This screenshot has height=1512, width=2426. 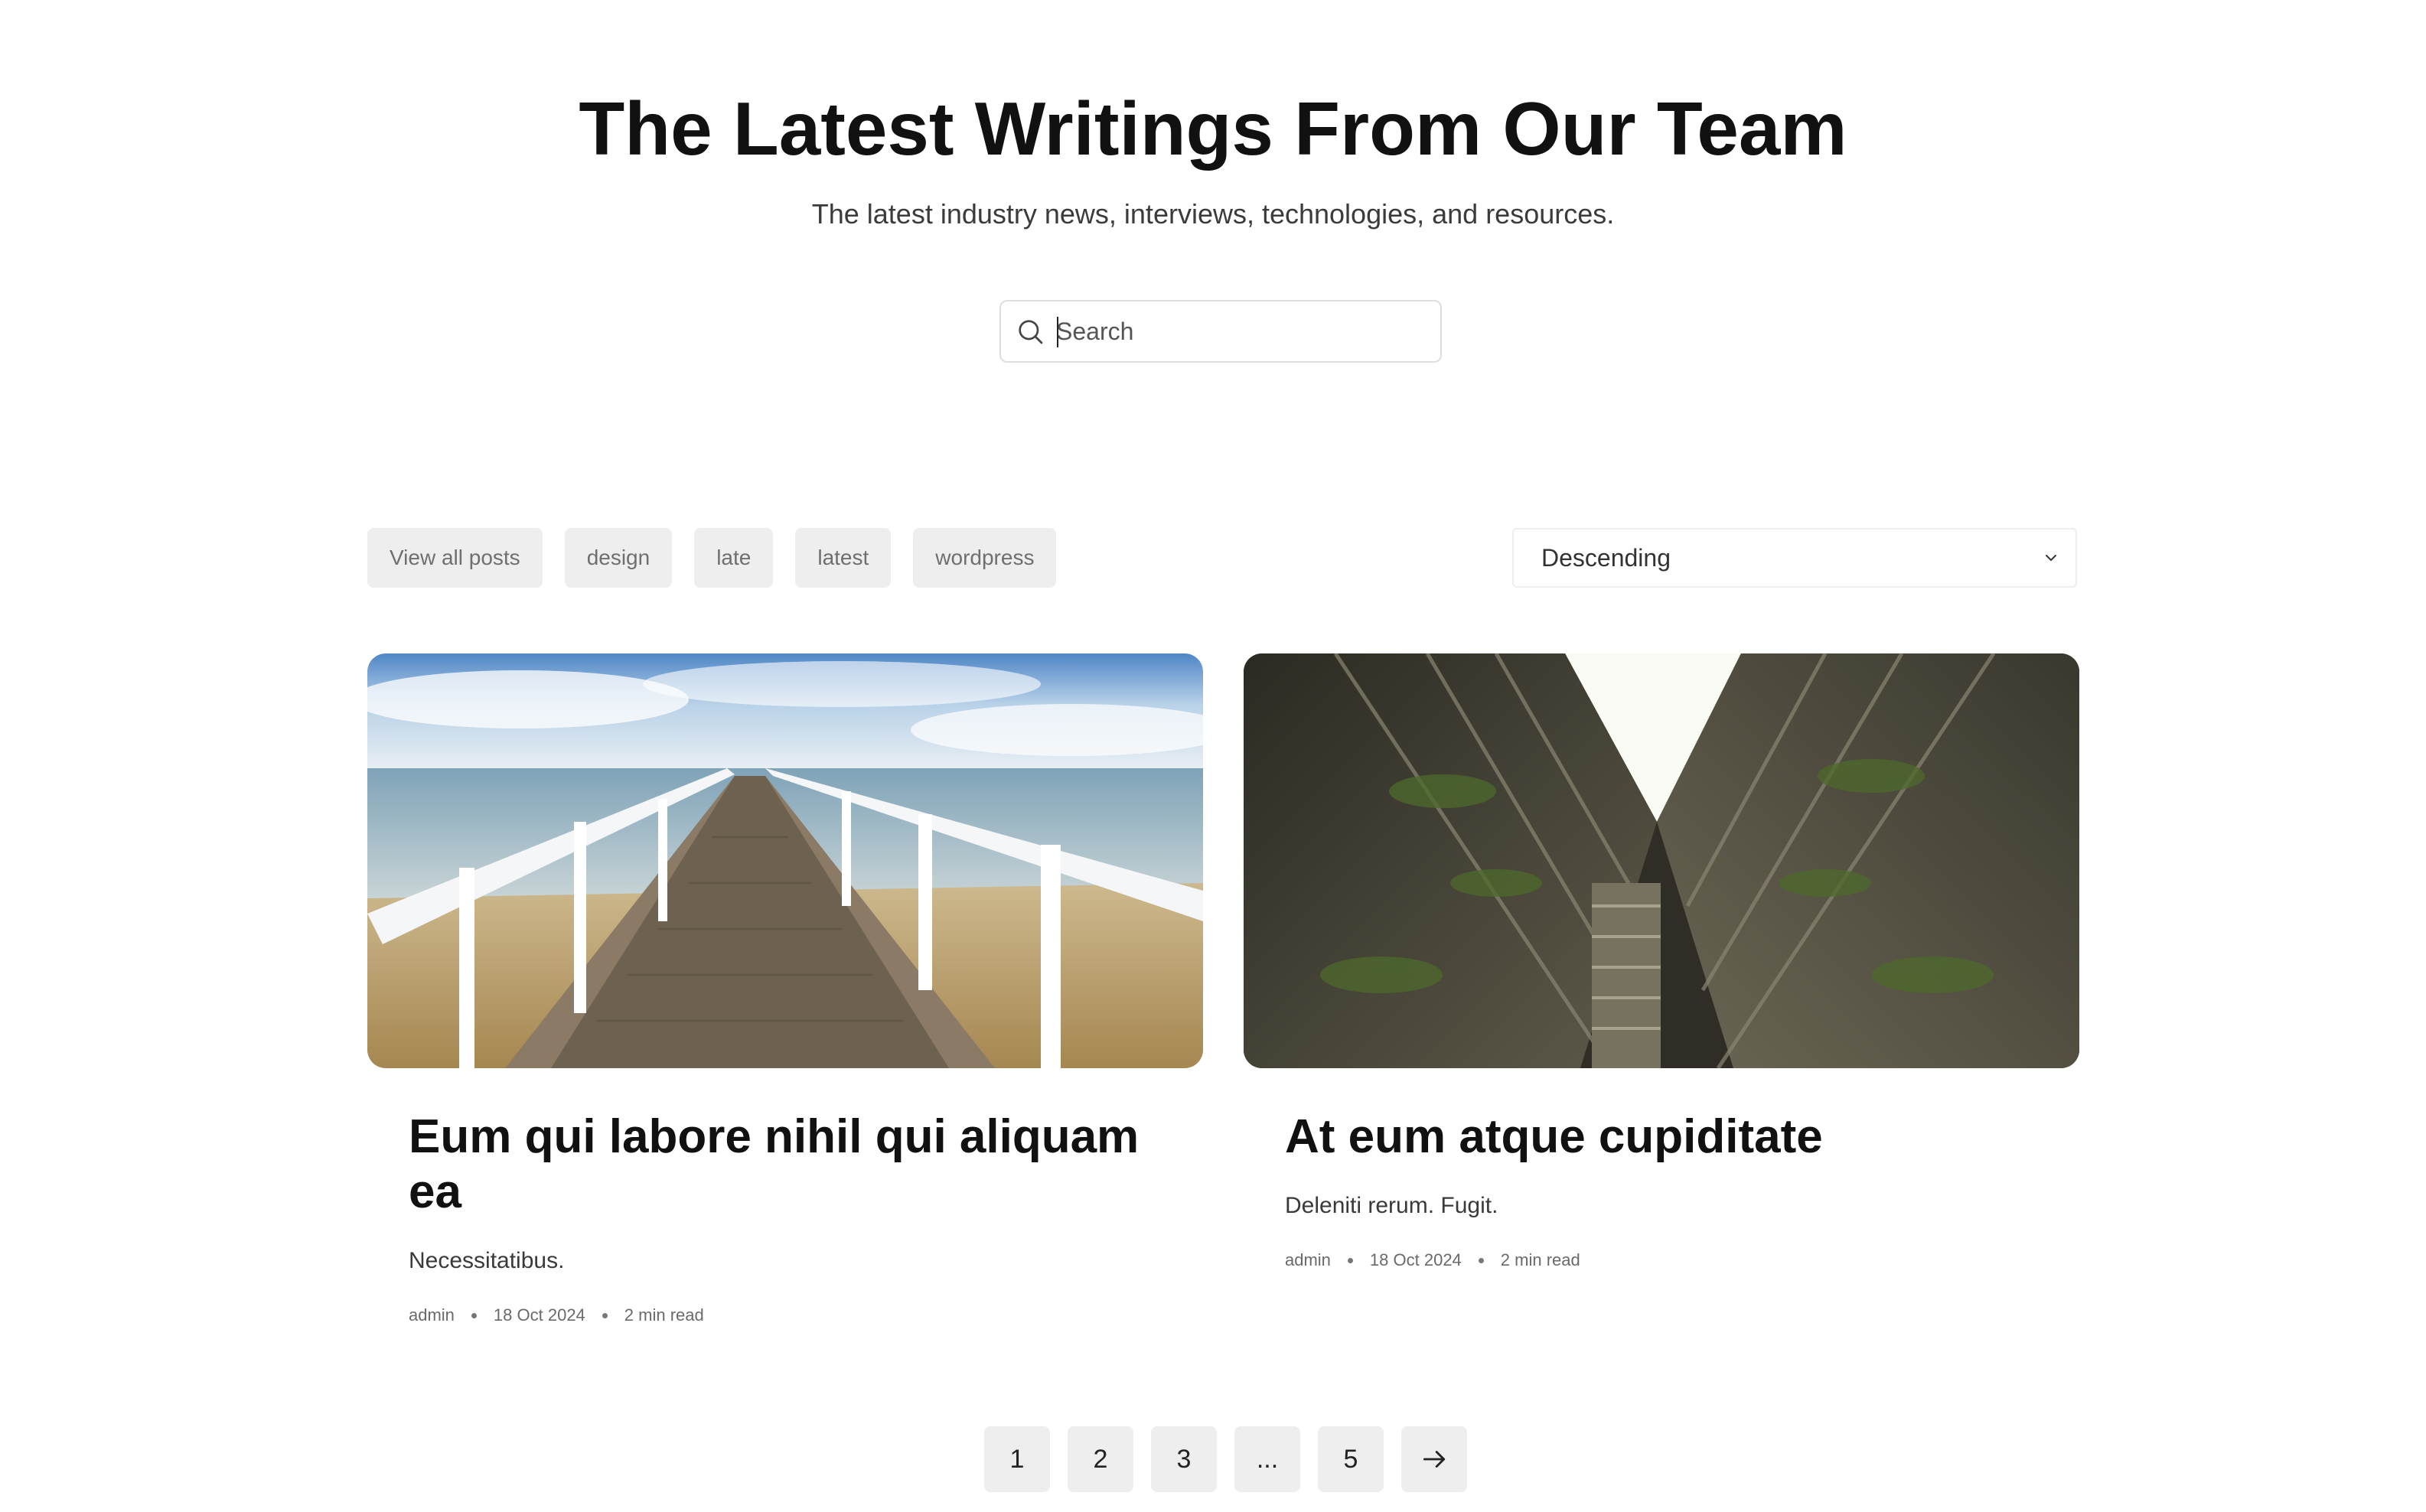 I want to click on post-excerpt: Necessitatibus., so click(x=487, y=1260).